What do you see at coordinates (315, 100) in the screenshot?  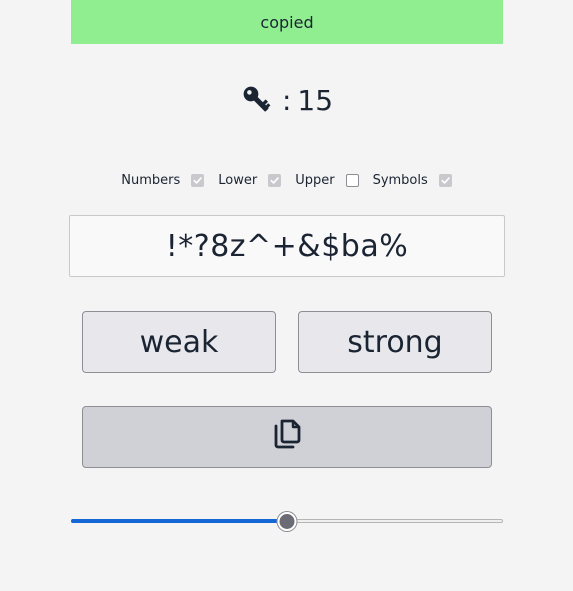 I see `length-value: 15` at bounding box center [315, 100].